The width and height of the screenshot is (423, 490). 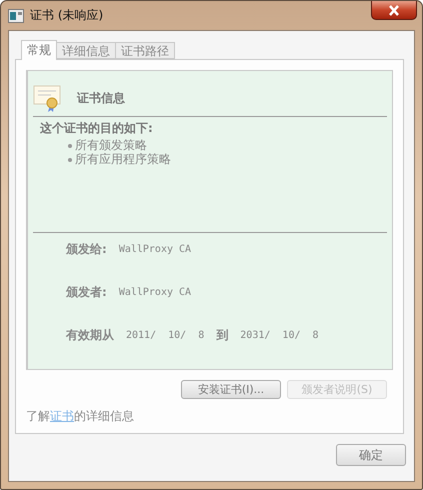 What do you see at coordinates (222, 335) in the screenshot?
I see `validity-to-label: 到` at bounding box center [222, 335].